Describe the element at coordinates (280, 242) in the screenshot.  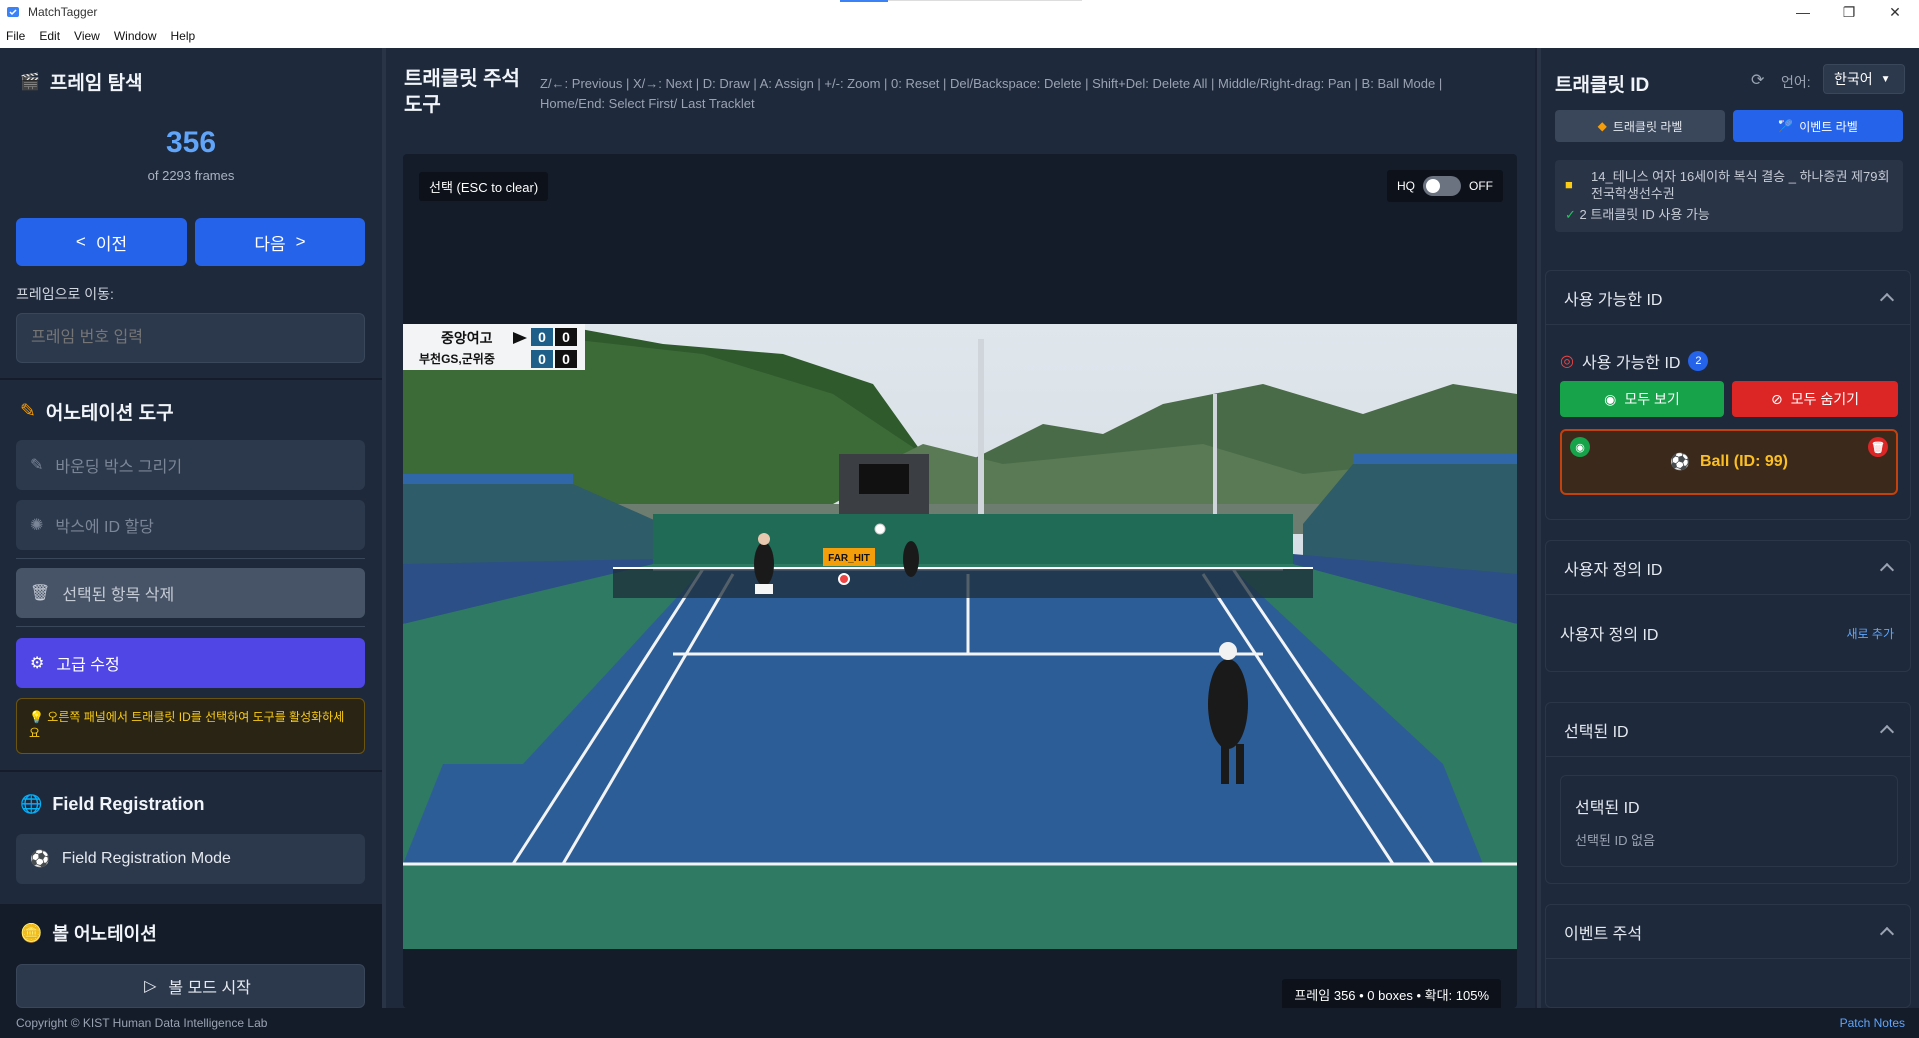
I see `next-button: 다음 >` at that location.